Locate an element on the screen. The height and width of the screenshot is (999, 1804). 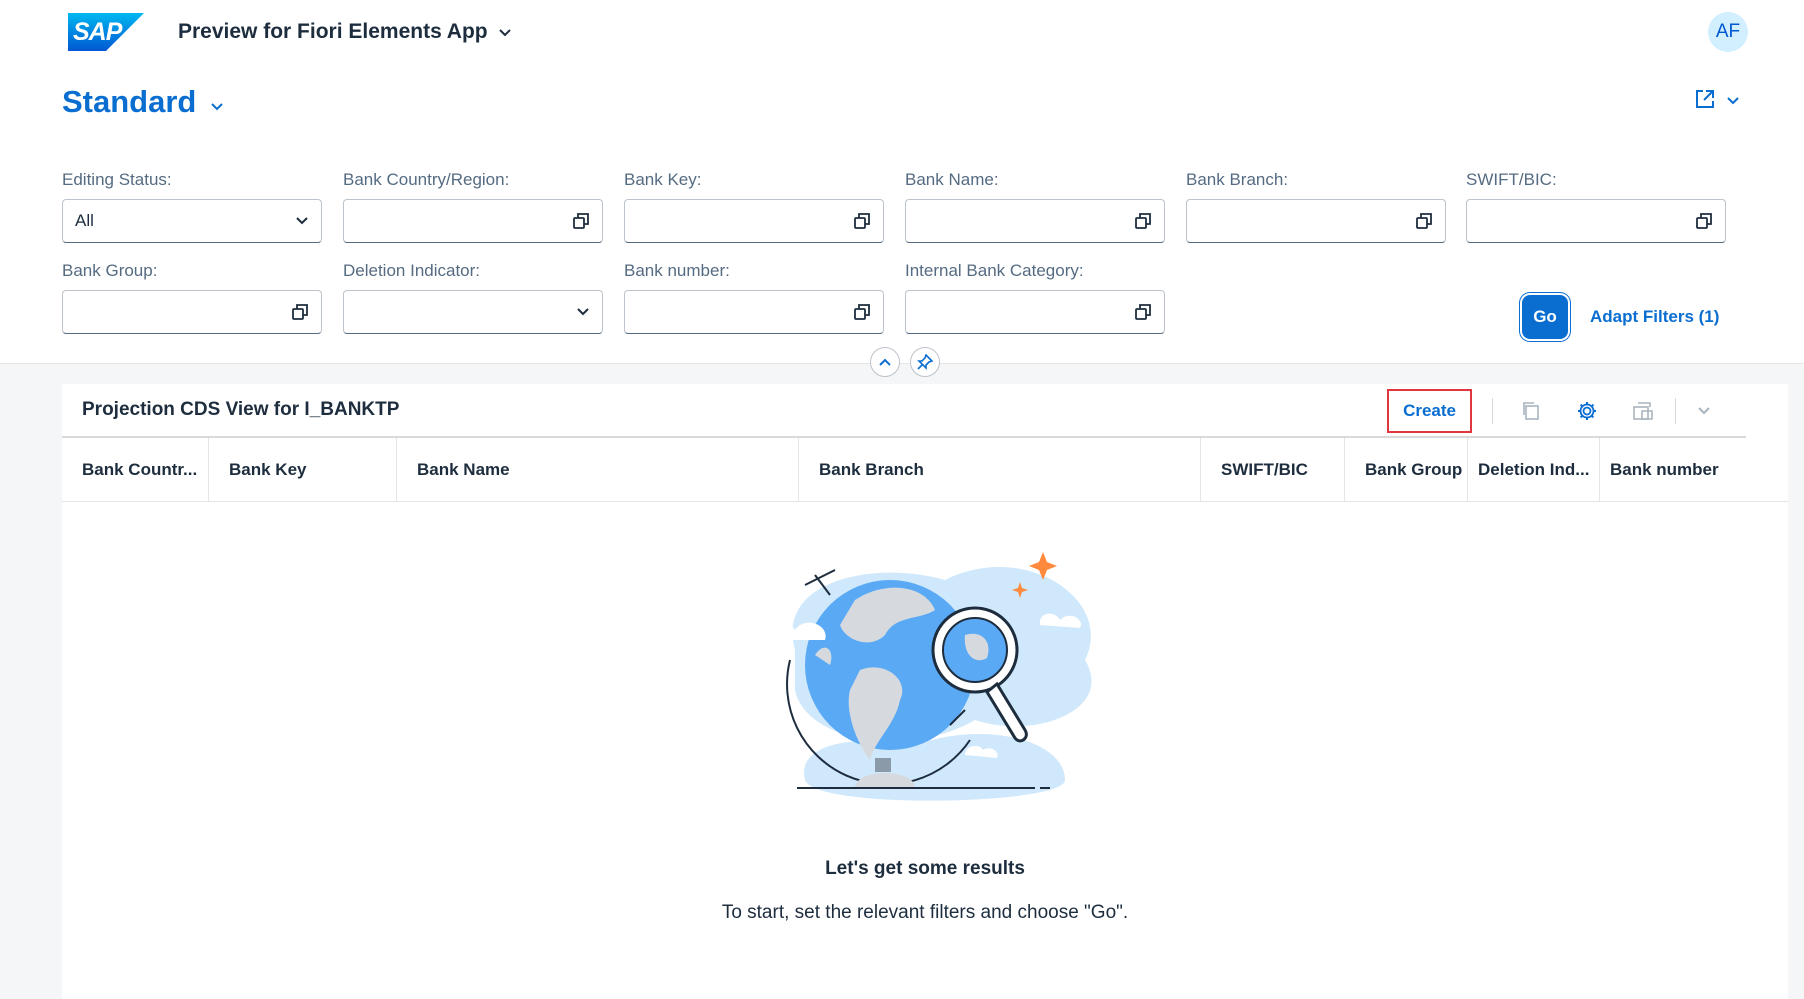
filter-bank-group: Bank Group: is located at coordinates (192, 297).